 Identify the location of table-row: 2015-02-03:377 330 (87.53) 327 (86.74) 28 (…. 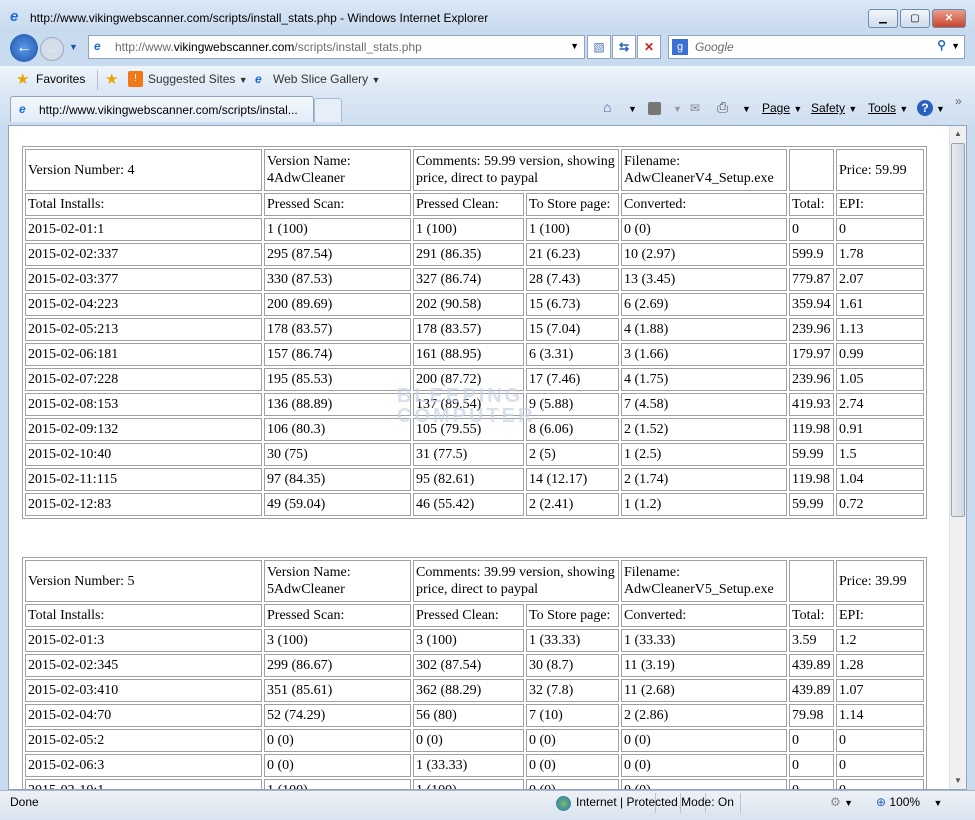
(474, 279).